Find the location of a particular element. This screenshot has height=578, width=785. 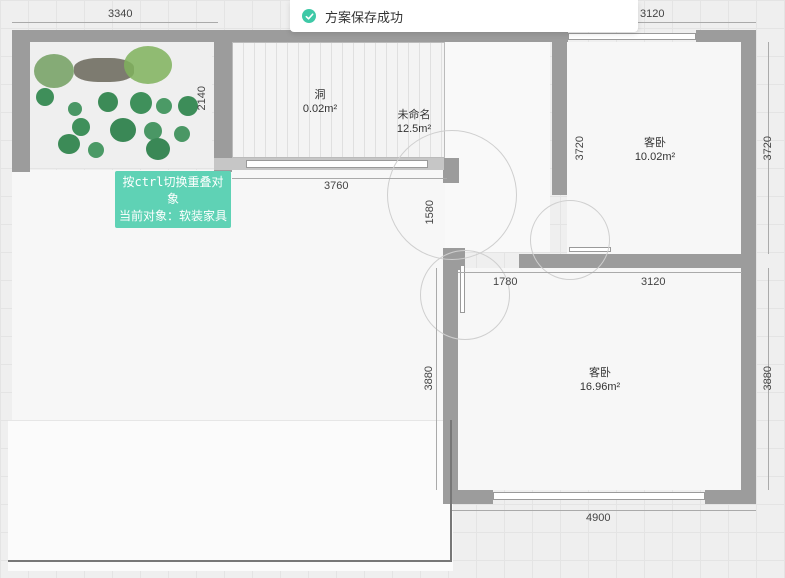

garden-plants is located at coordinates (120, 105).